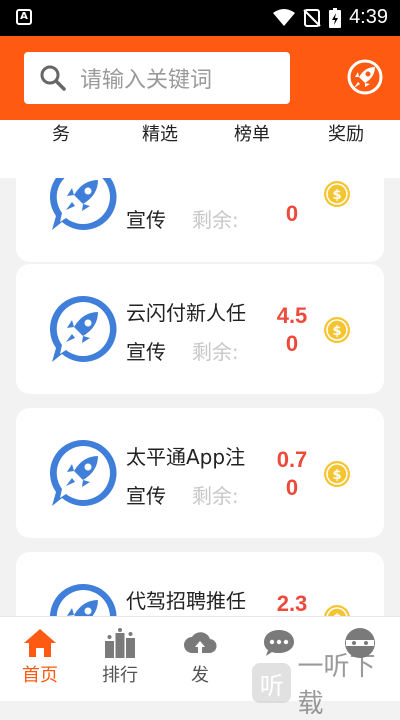 Image resolution: width=400 pixels, height=720 pixels. What do you see at coordinates (200, 643) in the screenshot?
I see `publish-icon` at bounding box center [200, 643].